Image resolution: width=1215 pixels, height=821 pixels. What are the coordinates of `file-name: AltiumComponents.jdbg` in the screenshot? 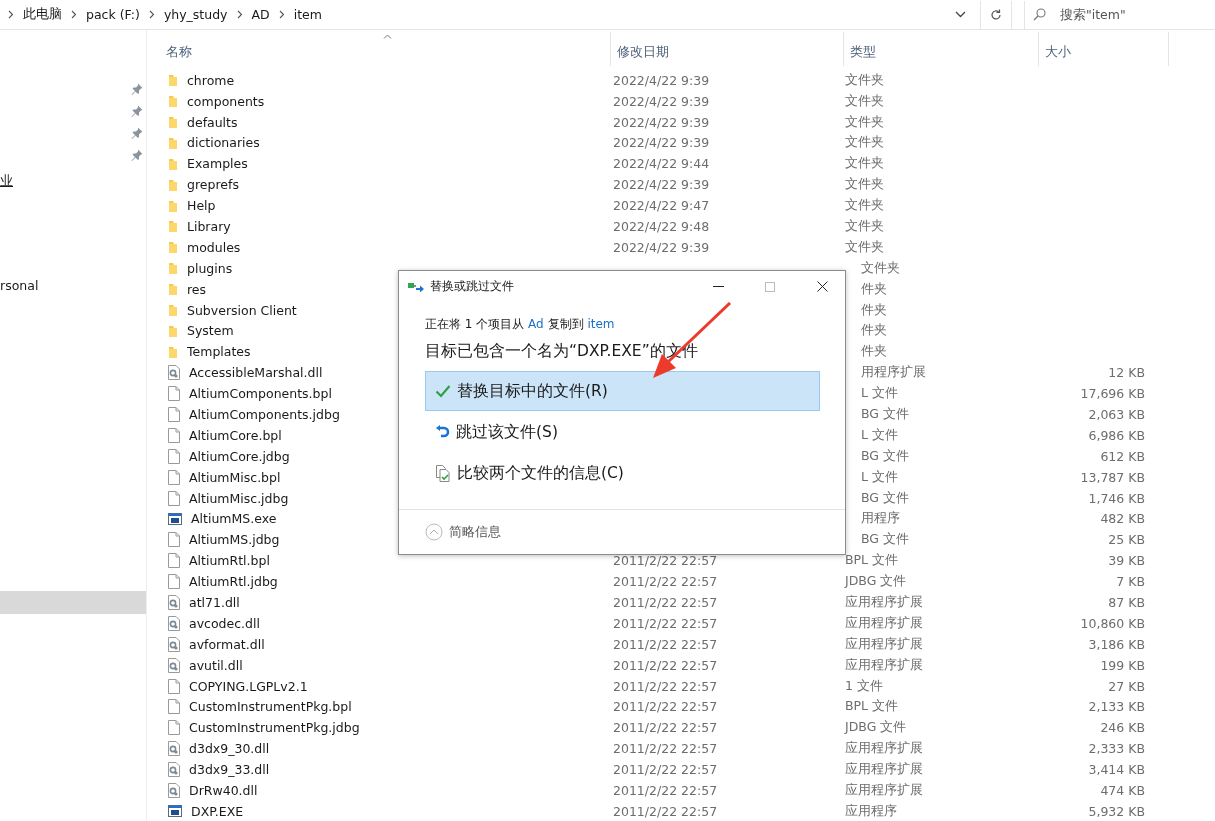 It's located at (264, 414).